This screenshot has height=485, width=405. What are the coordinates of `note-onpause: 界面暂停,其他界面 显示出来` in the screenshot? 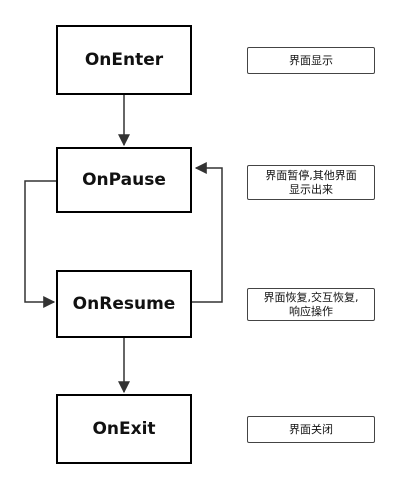 It's located at (311, 182).